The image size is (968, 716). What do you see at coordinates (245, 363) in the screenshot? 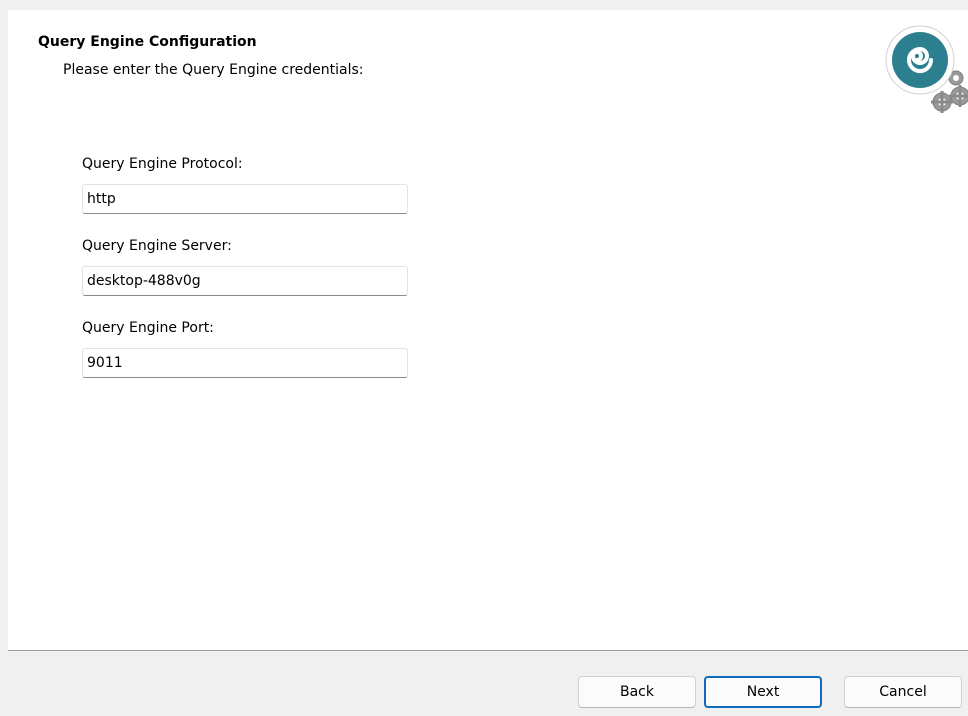
I see `port-input` at bounding box center [245, 363].